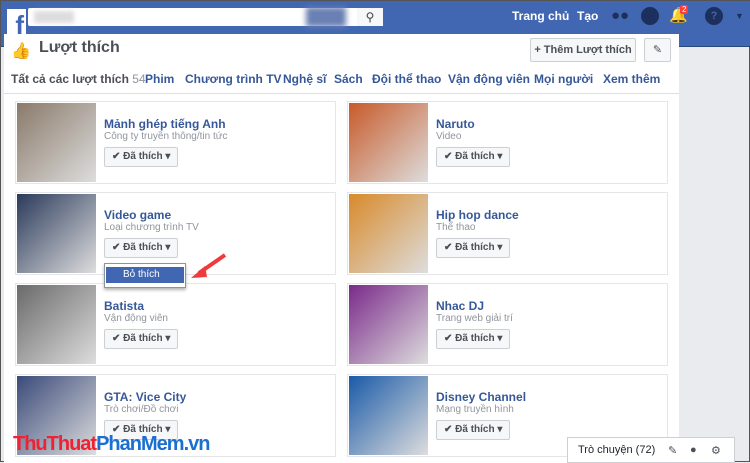 Image resolution: width=750 pixels, height=463 pixels. Describe the element at coordinates (672, 450) in the screenshot. I see `compose-icon: ✎` at that location.